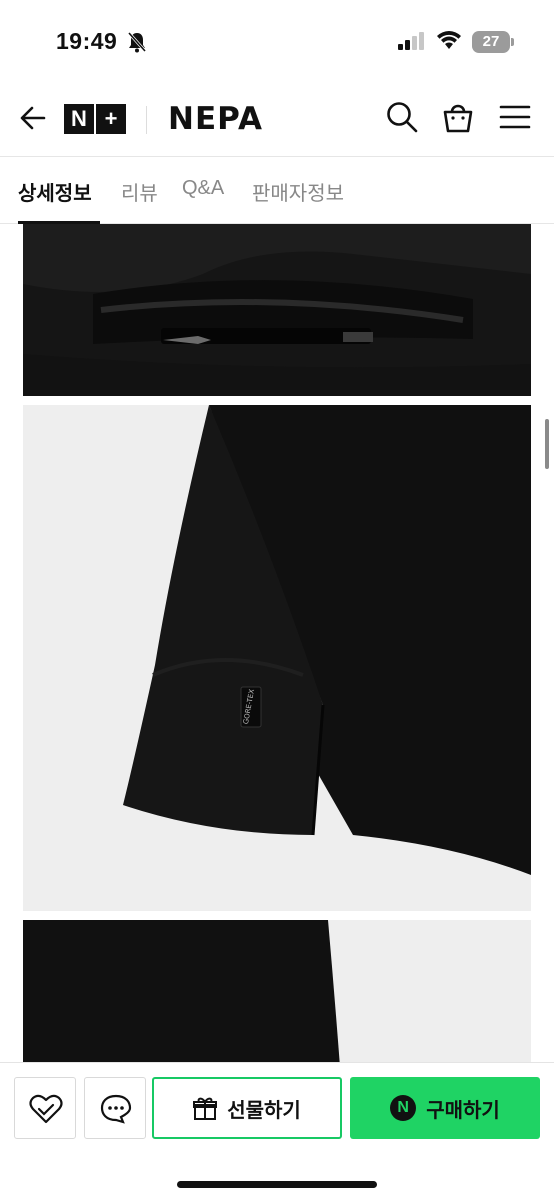 Image resolution: width=554 pixels, height=1200 pixels. I want to click on jacket-side-image, so click(277, 991).